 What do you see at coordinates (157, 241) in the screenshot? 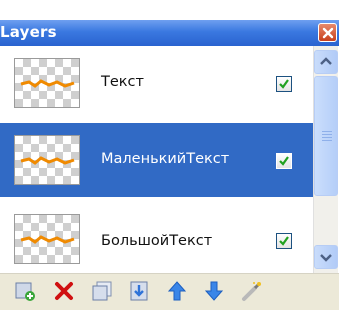
I see `layer-name: БольшойТекст` at bounding box center [157, 241].